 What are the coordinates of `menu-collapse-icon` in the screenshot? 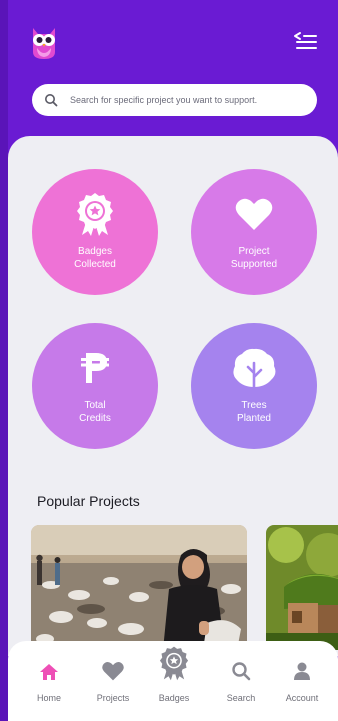 It's located at (305, 41).